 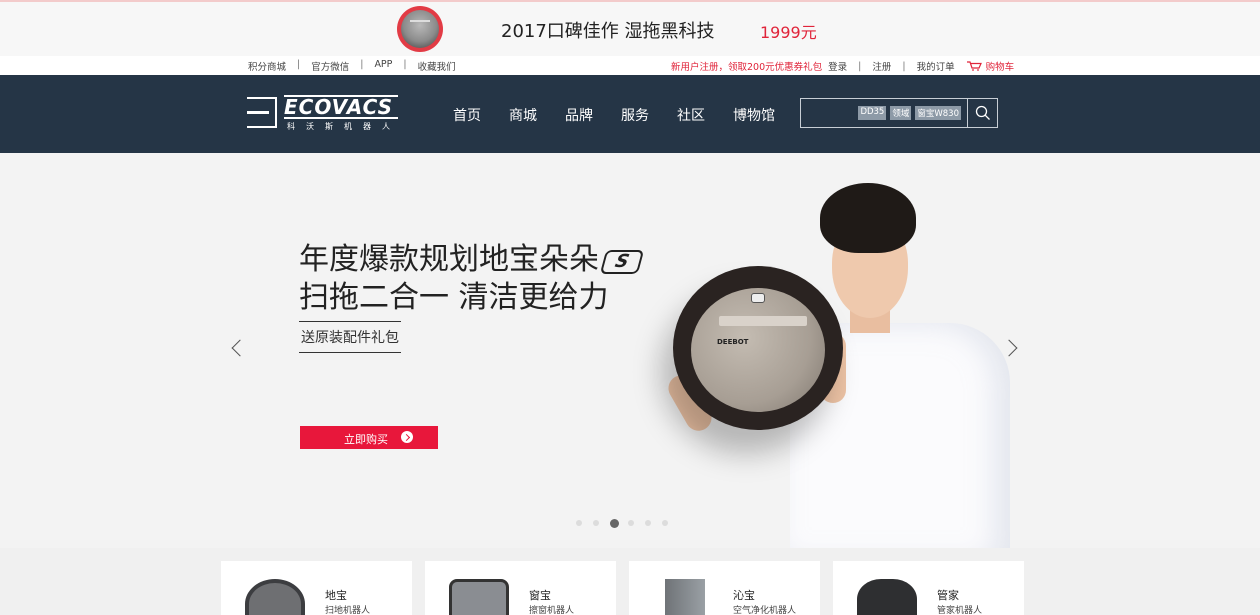 I want to click on carousel-dots, so click(x=627, y=523).